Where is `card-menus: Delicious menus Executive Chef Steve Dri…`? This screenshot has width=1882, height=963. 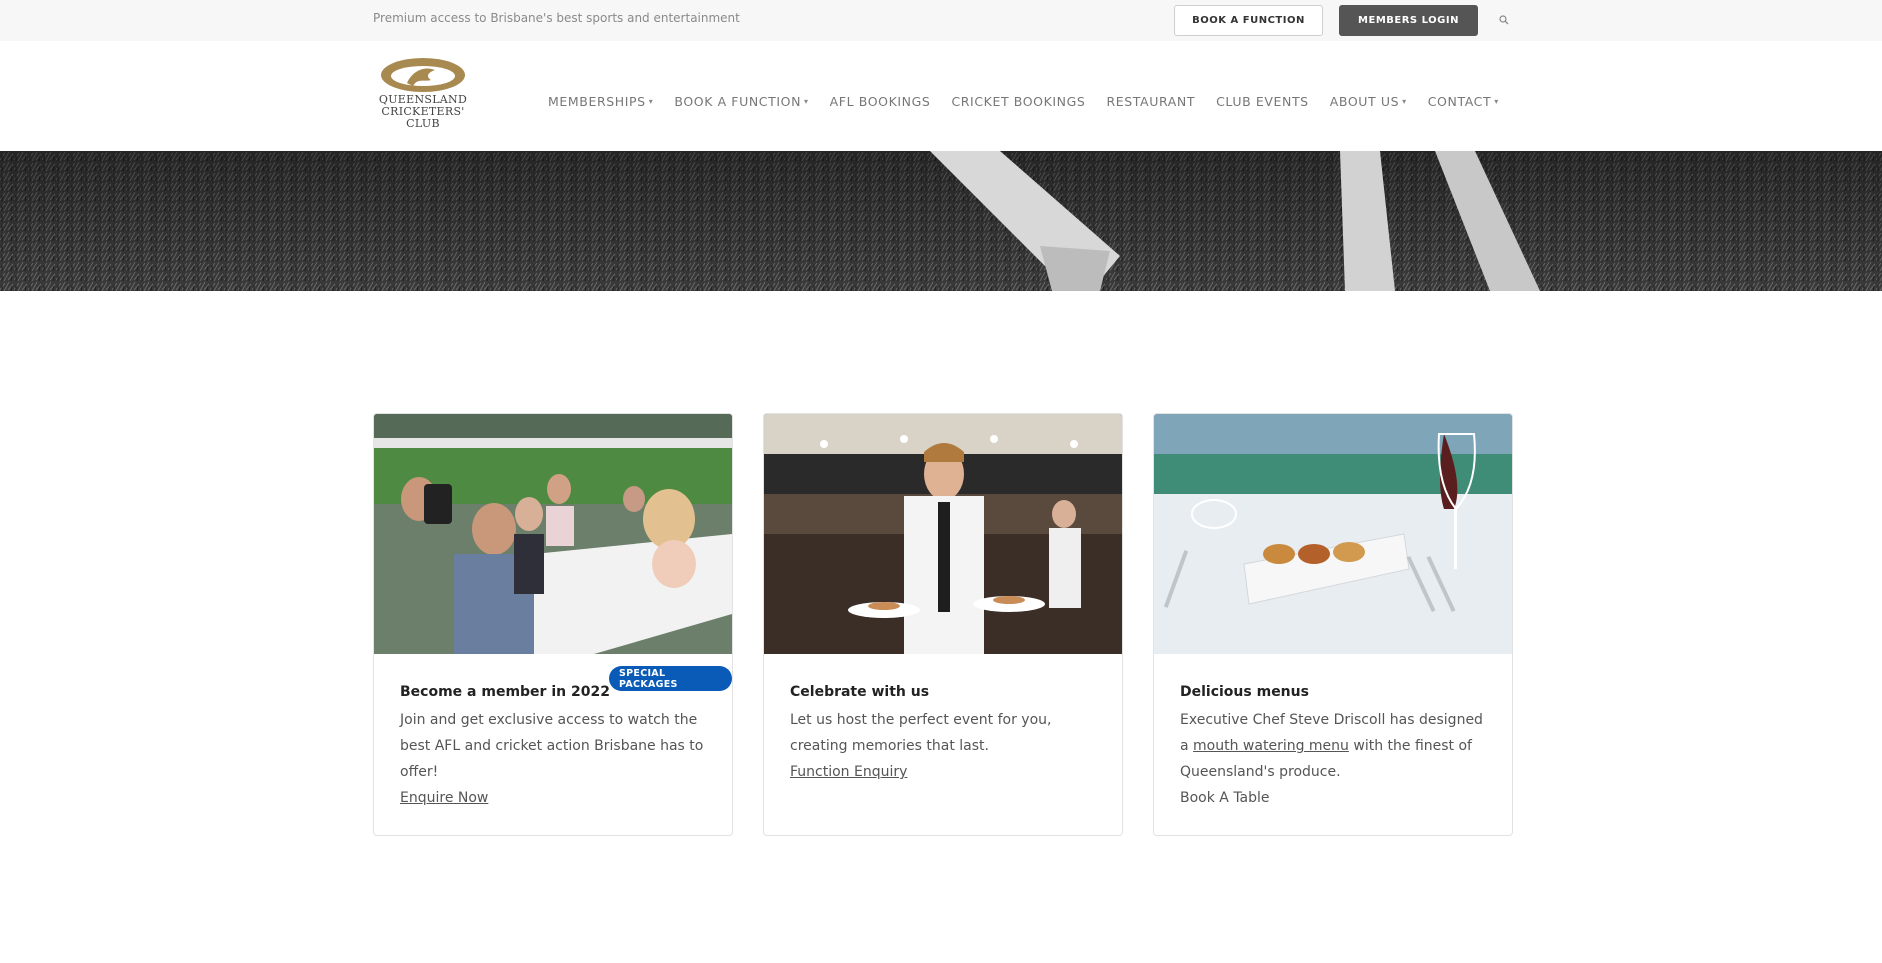 card-menus: Delicious menus Executive Chef Steve Dri… is located at coordinates (1333, 624).